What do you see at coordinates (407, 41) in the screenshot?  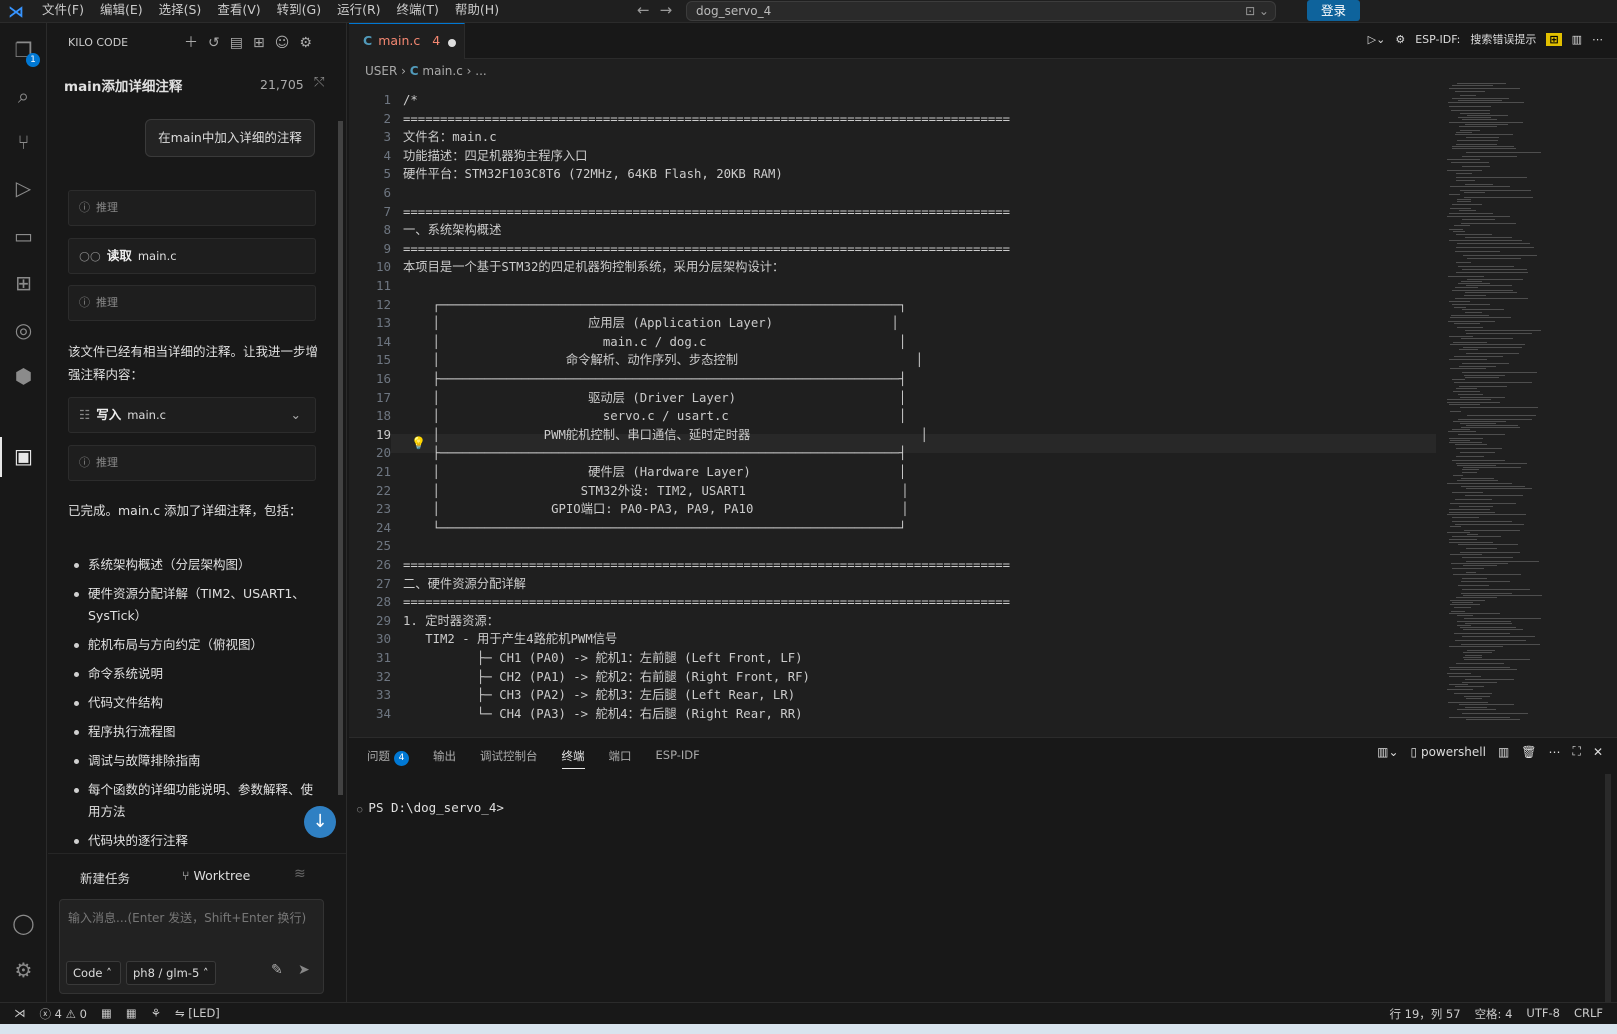 I see `tab-main-c: Cmain.c 4` at bounding box center [407, 41].